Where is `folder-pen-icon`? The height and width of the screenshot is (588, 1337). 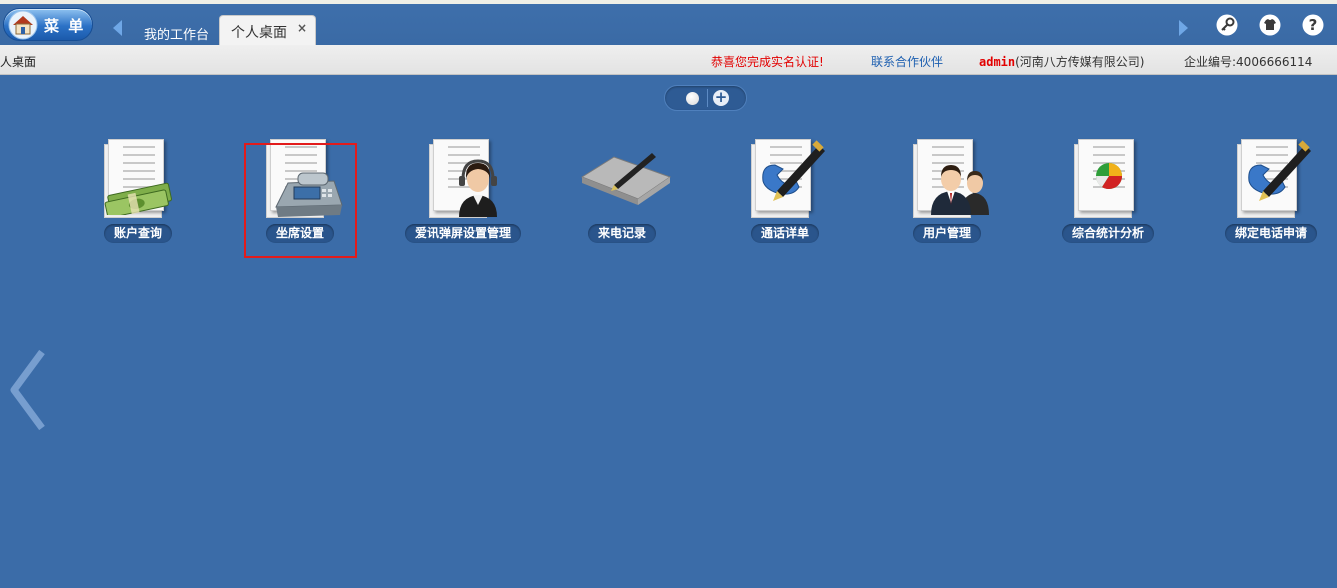 folder-pen-icon is located at coordinates (626, 177).